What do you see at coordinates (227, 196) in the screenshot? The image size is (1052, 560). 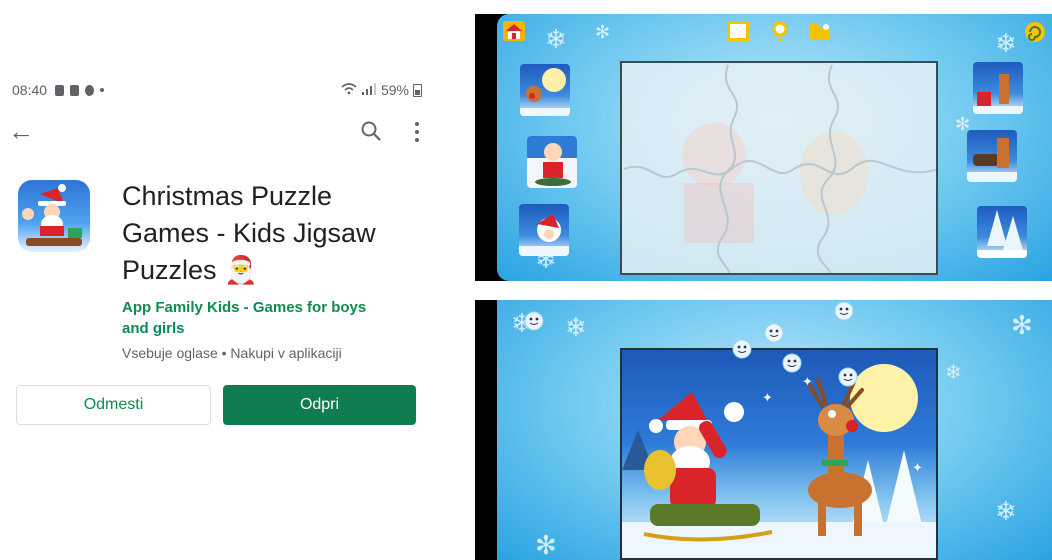 I see `app-title-line: Christmas Puzzle` at bounding box center [227, 196].